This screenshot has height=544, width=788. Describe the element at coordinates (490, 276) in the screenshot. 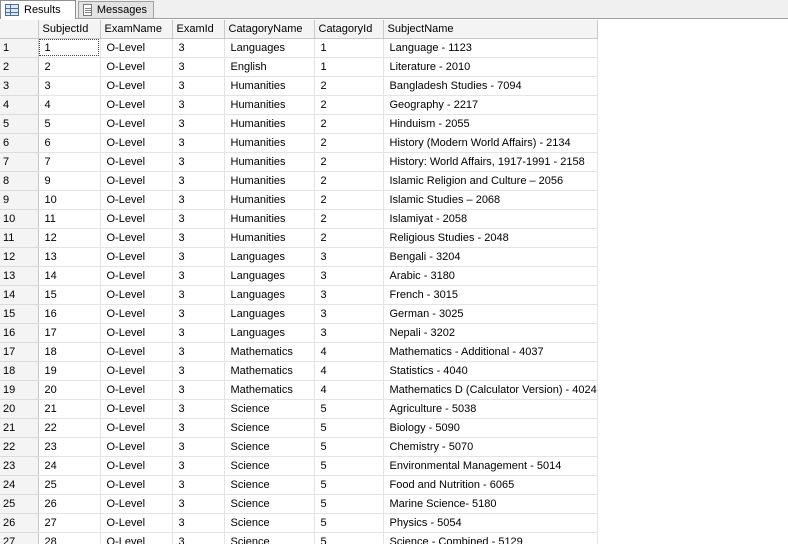

I see `cell-subjectname: Arabic - 3180` at that location.